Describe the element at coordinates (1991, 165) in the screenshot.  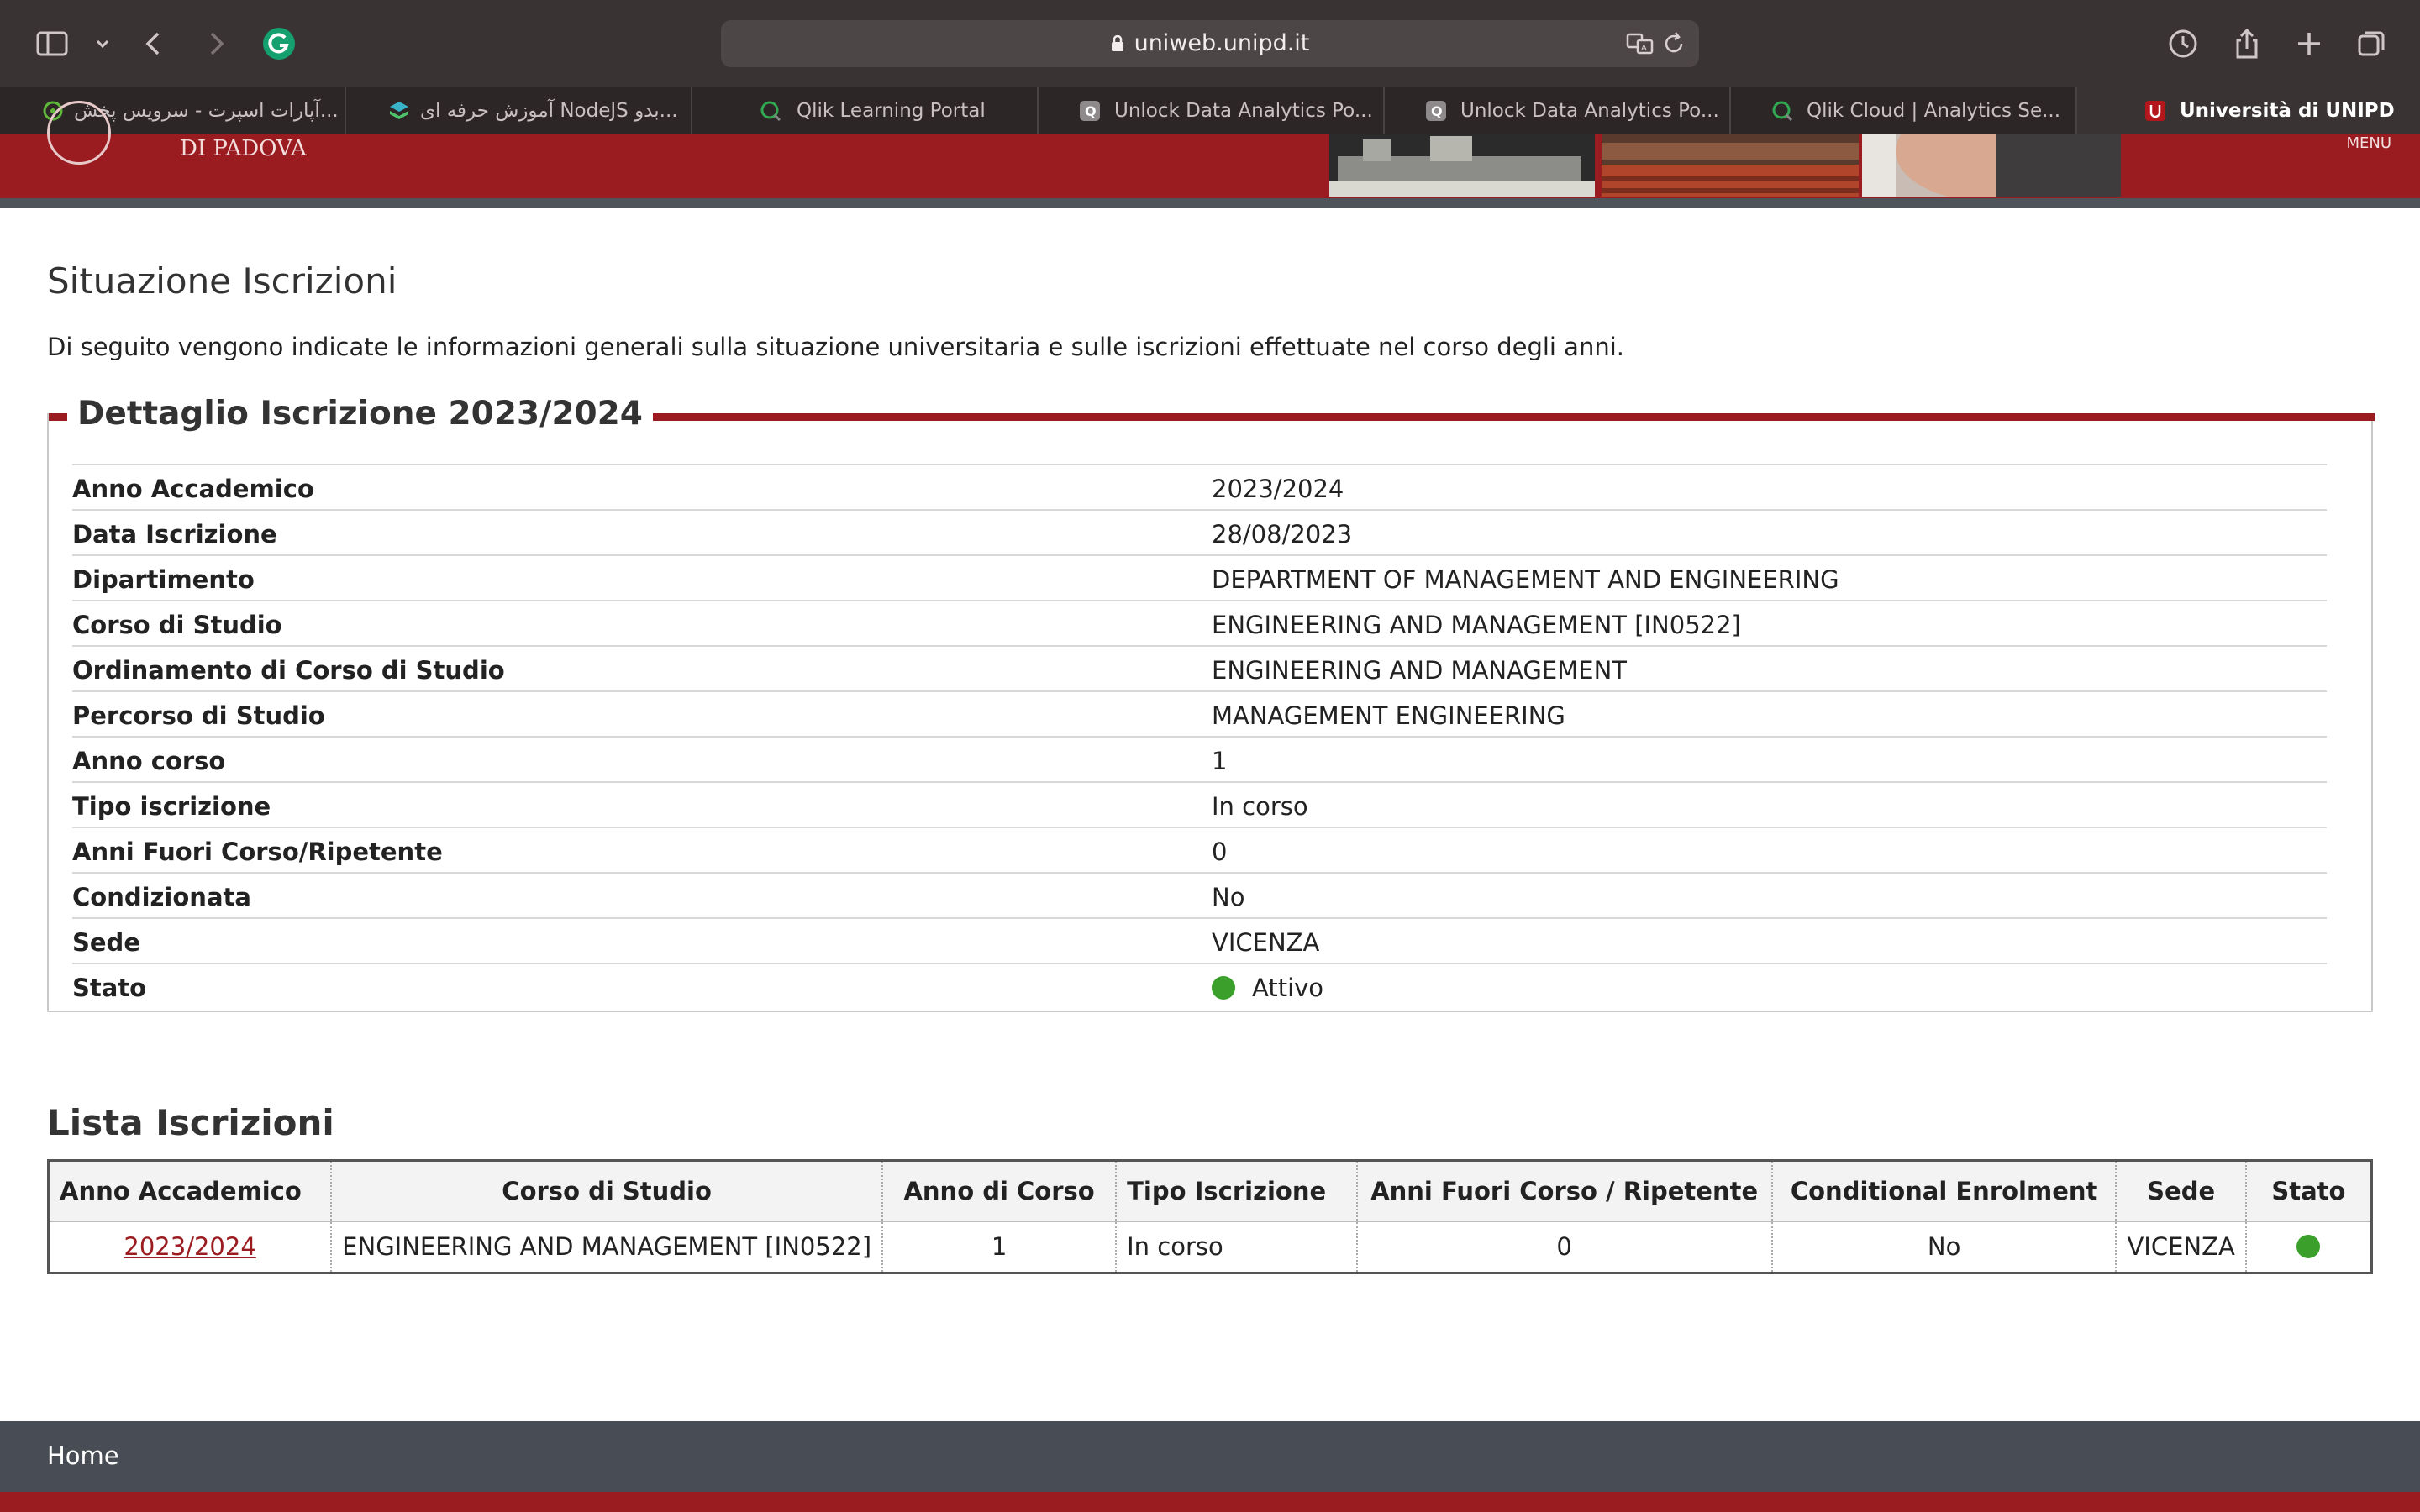
I see `header-photo-portrait` at that location.